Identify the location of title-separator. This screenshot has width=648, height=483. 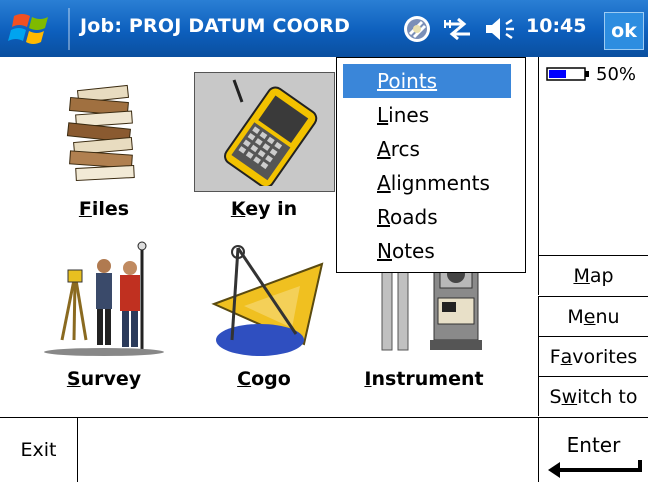
(69, 29).